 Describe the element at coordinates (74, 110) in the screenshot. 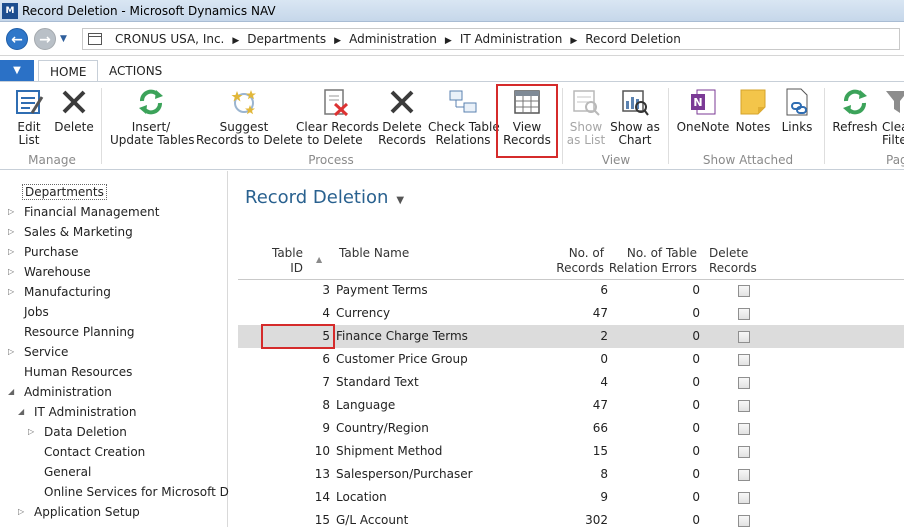

I see `delete-button: Delete` at that location.